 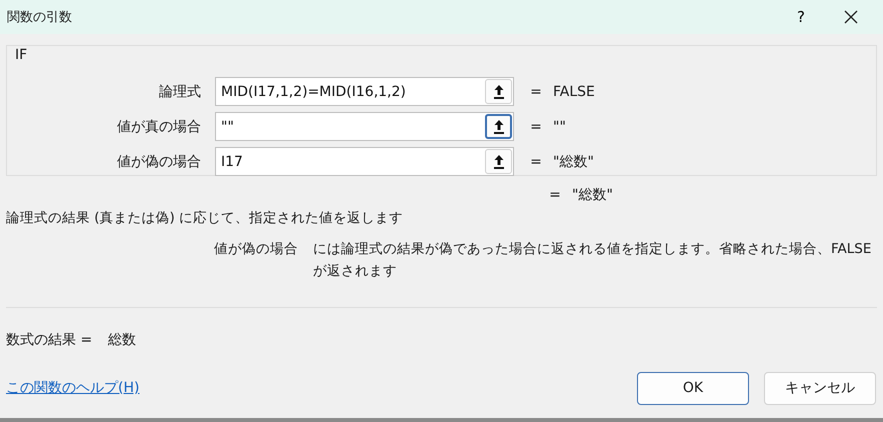 What do you see at coordinates (159, 161) in the screenshot?
I see `argument-label: 値が偽の場合` at bounding box center [159, 161].